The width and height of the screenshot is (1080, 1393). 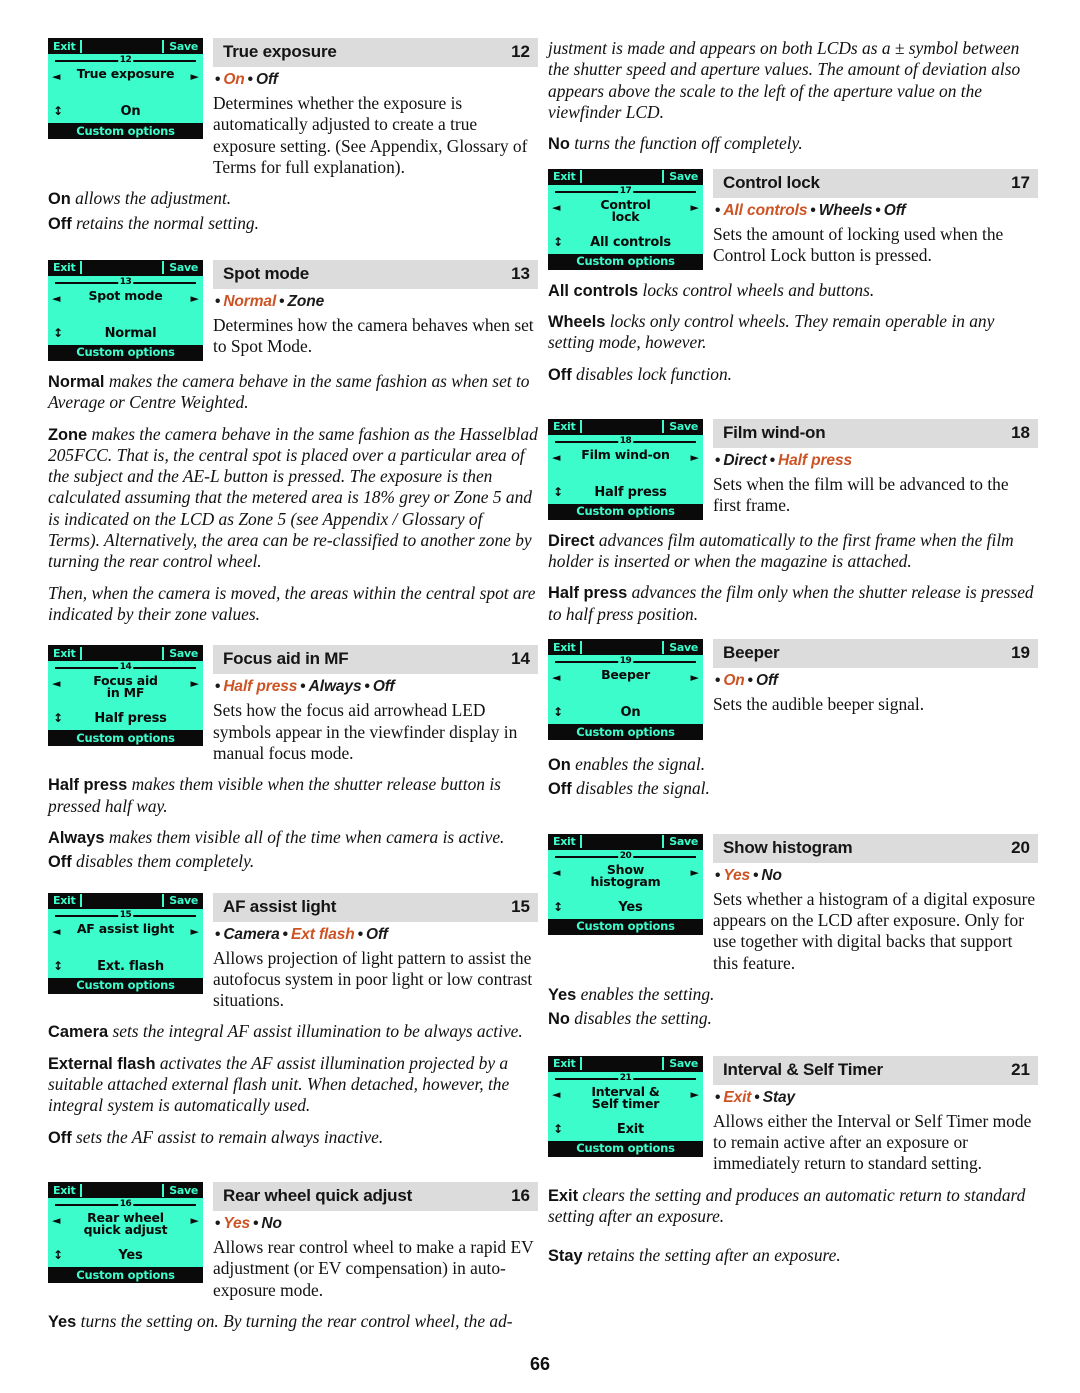 What do you see at coordinates (625, 875) in the screenshot?
I see `lcd-setting-title: Show histogram` at bounding box center [625, 875].